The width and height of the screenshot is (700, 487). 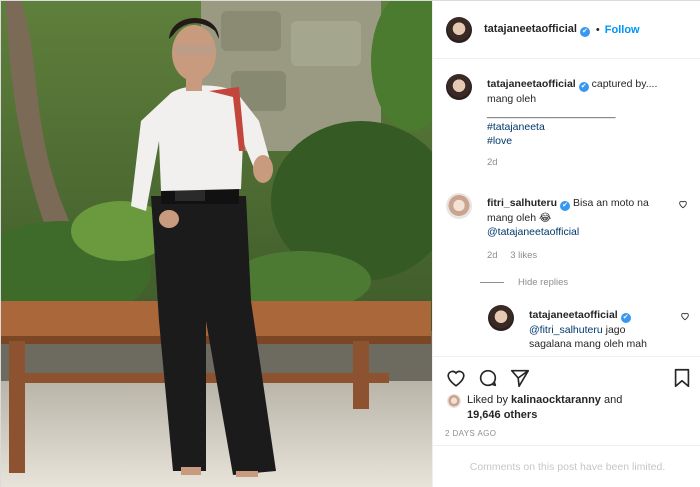 What do you see at coordinates (501, 318) in the screenshot?
I see `reply-avatar` at bounding box center [501, 318].